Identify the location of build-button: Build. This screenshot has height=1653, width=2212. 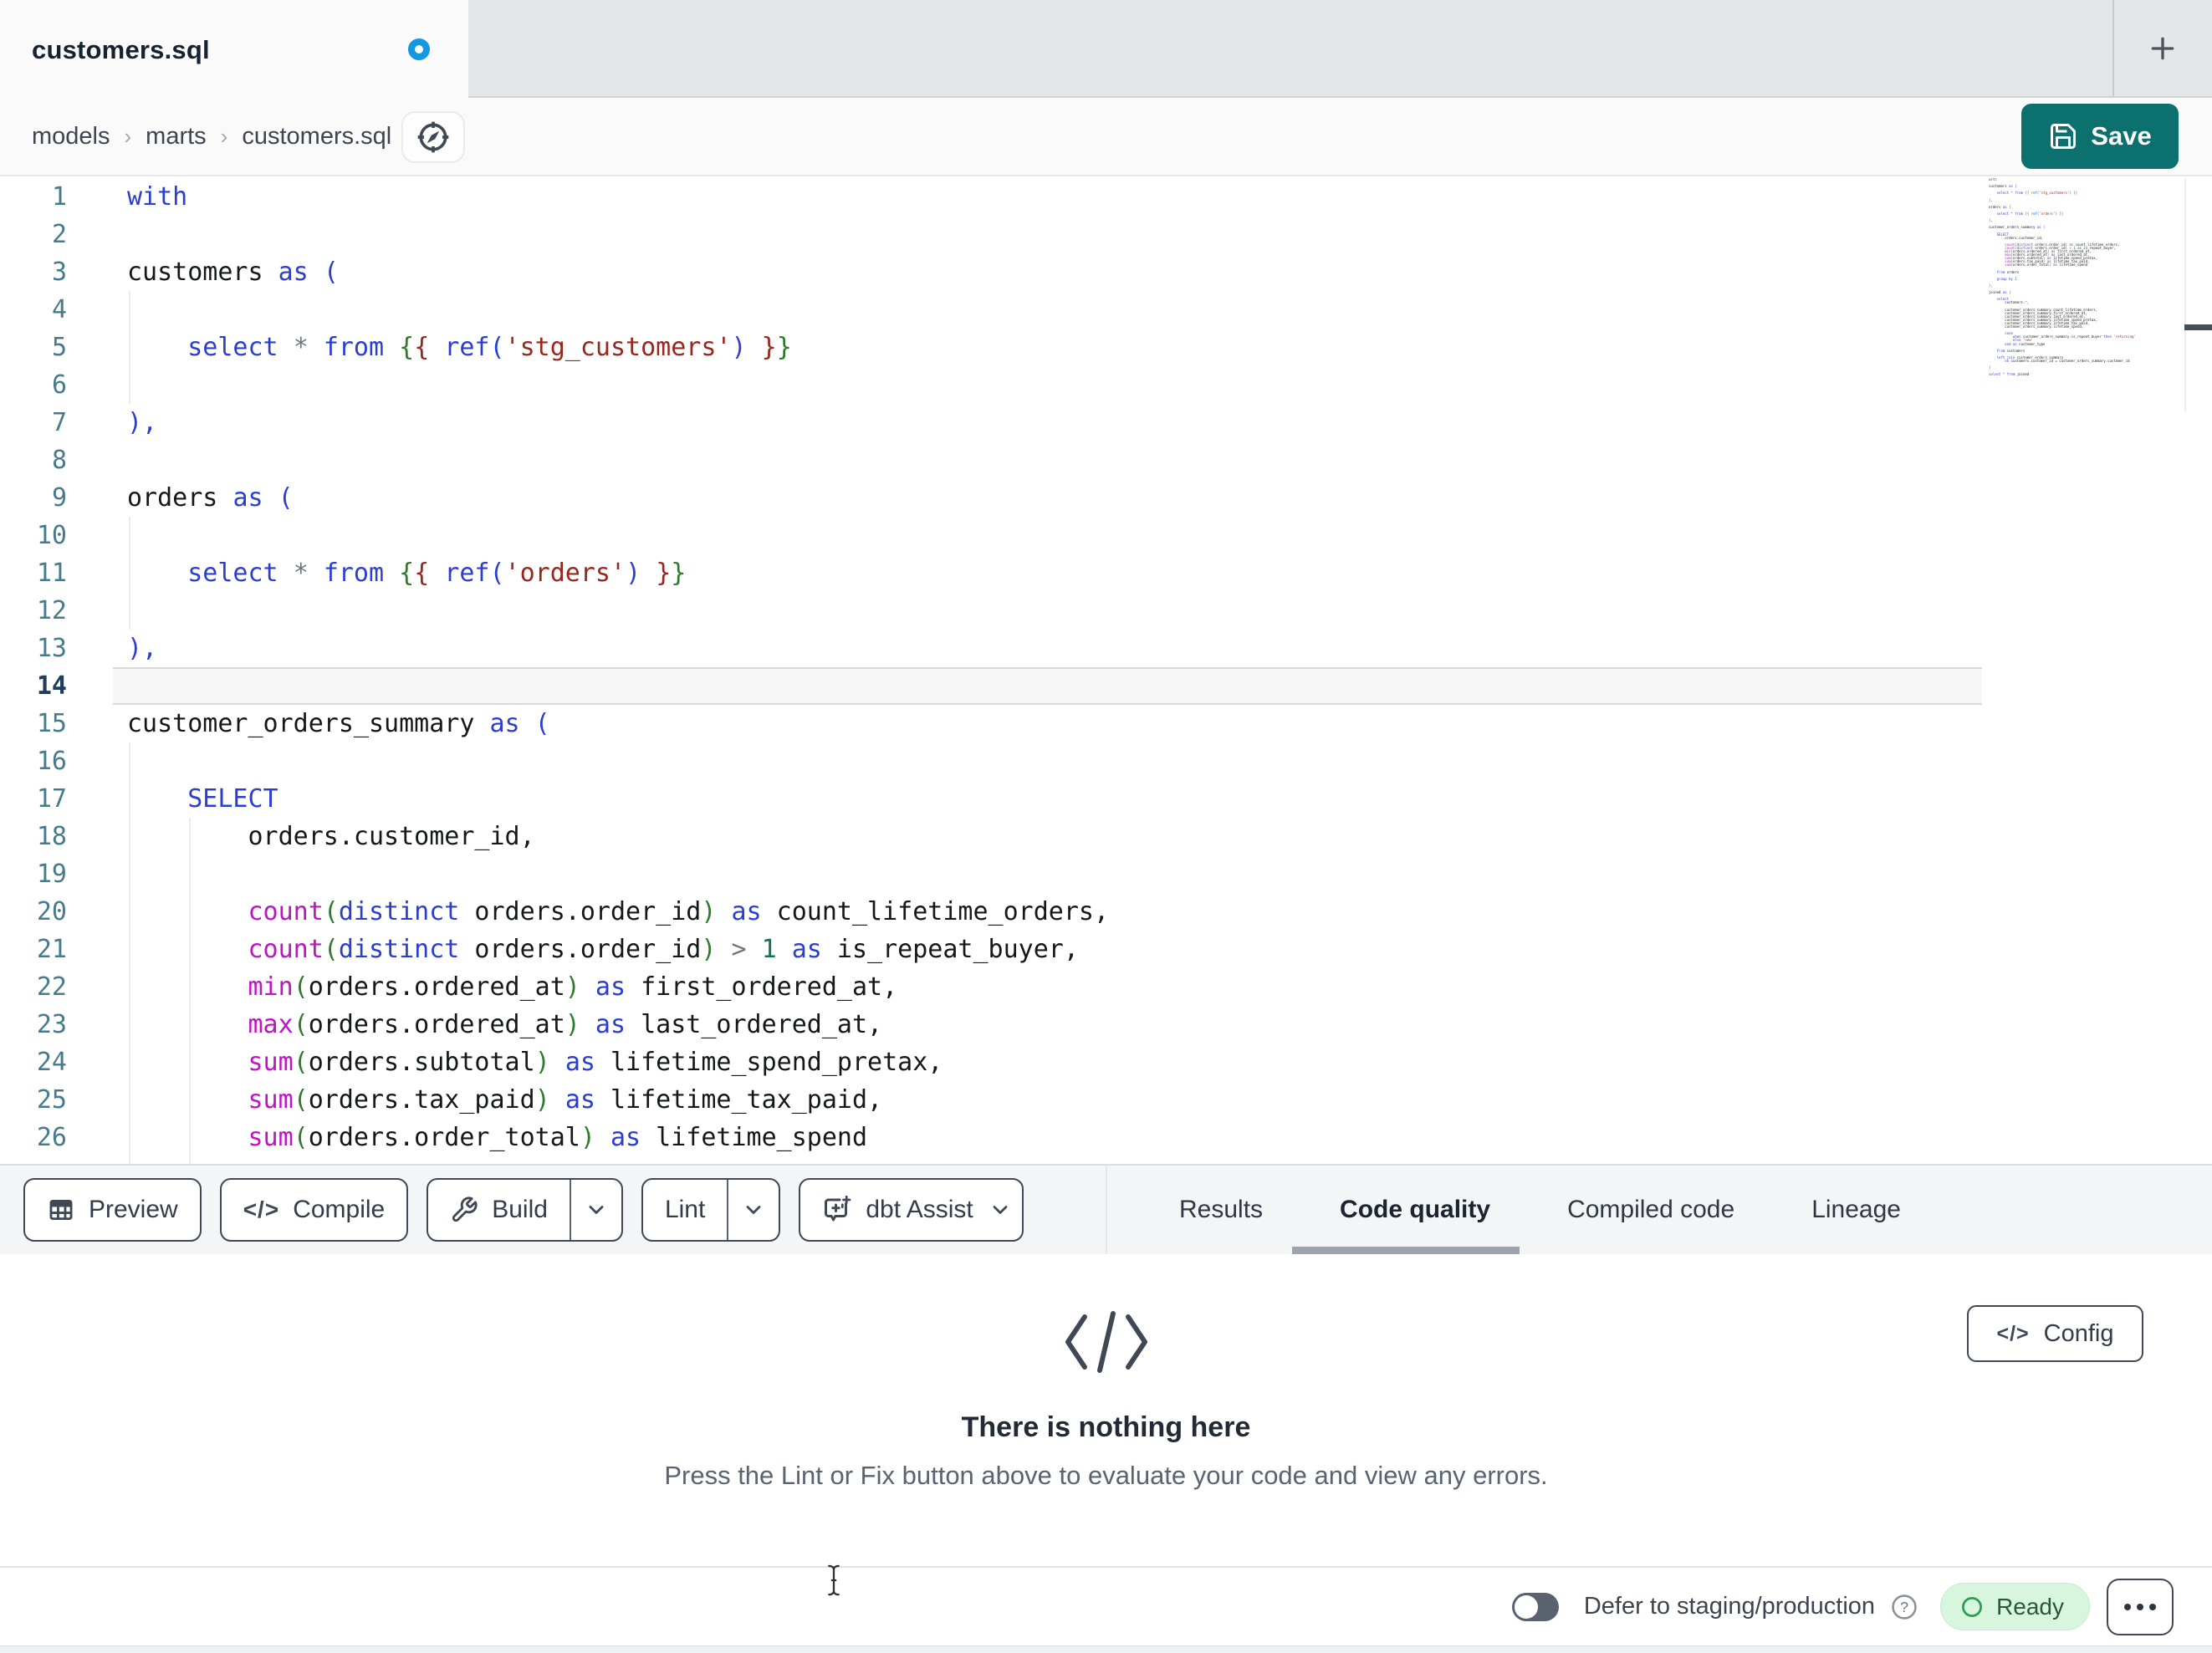
(525, 1210).